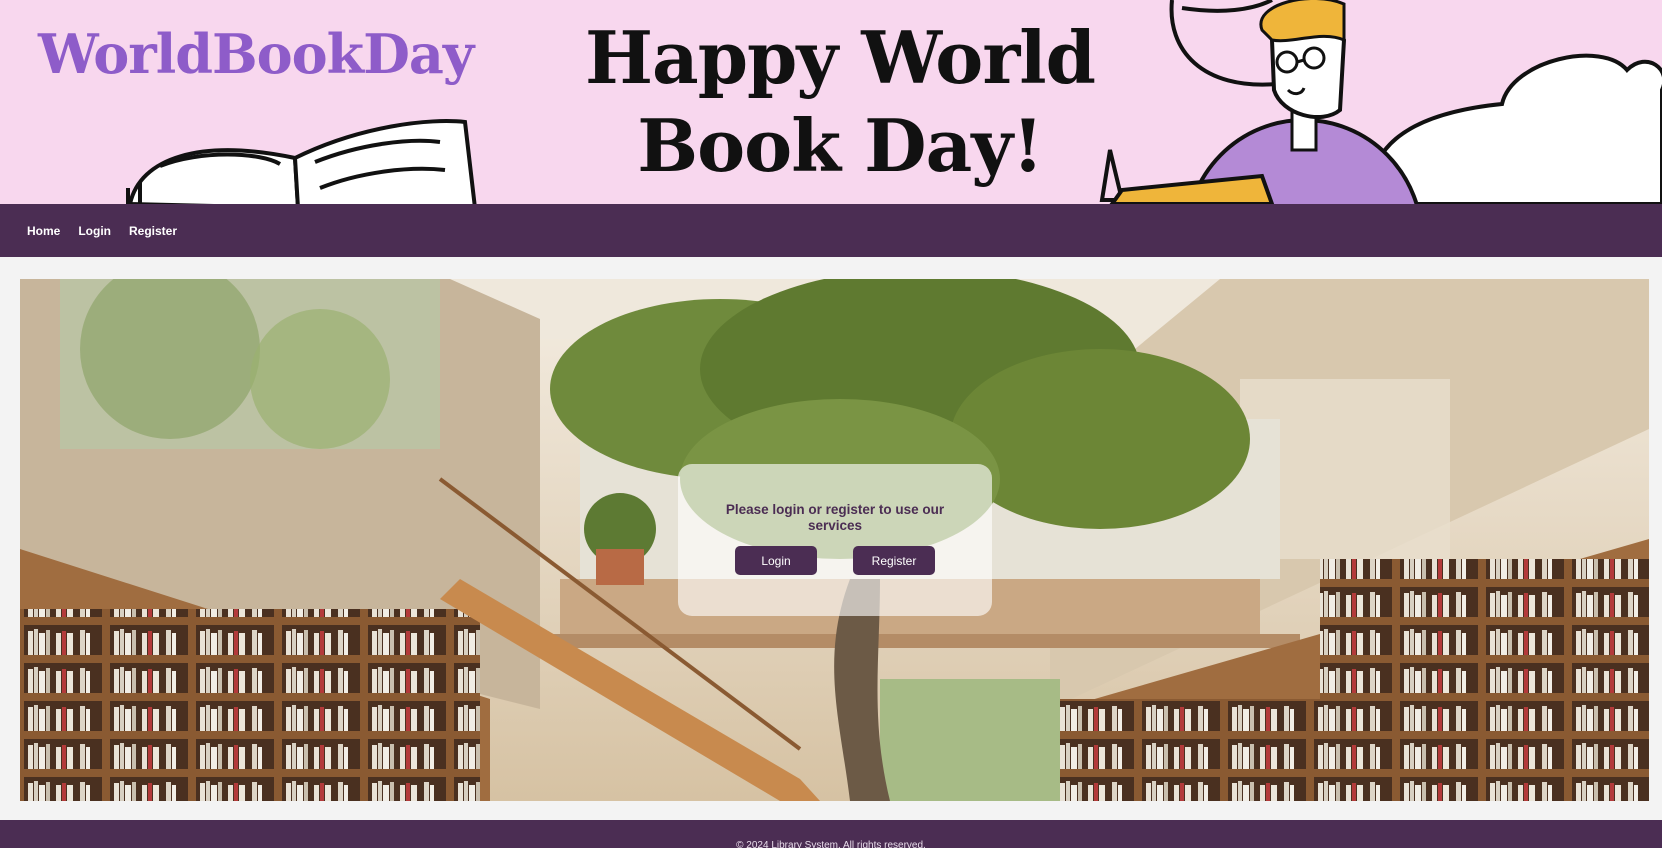  What do you see at coordinates (256, 54) in the screenshot?
I see `brand-logo: WorldBookDay` at bounding box center [256, 54].